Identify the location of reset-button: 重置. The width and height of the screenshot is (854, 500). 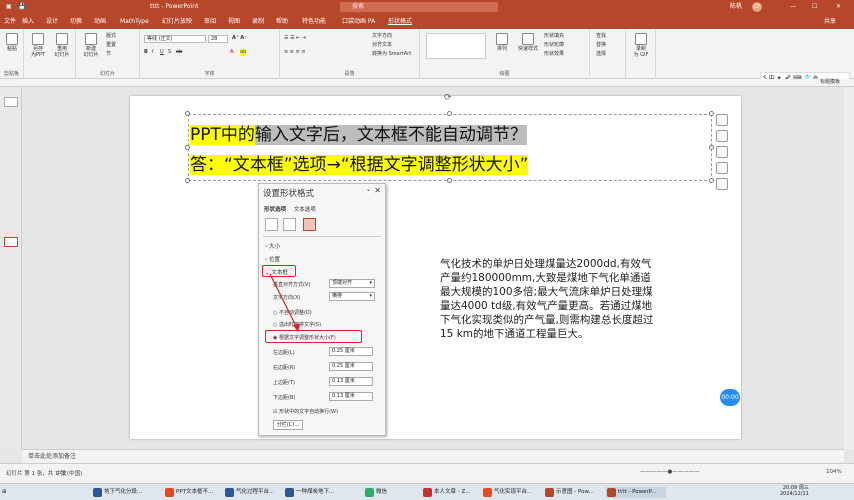
(111, 45).